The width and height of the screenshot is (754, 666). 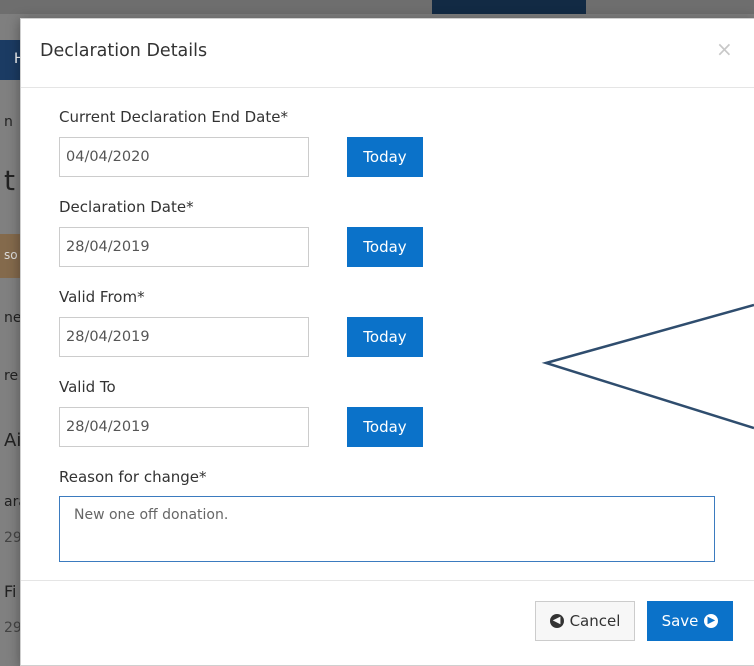 What do you see at coordinates (126, 207) in the screenshot?
I see `declaration-date-label: Declaration Date*` at bounding box center [126, 207].